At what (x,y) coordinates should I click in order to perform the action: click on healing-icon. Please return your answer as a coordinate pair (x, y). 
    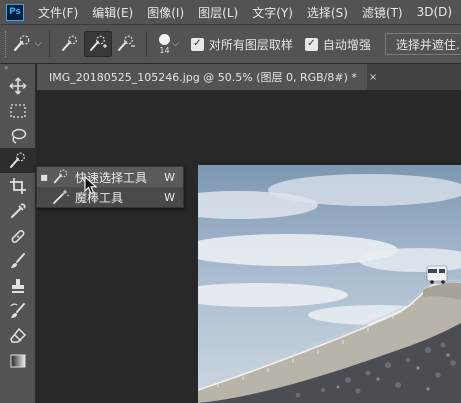
    Looking at the image, I should click on (18, 236).